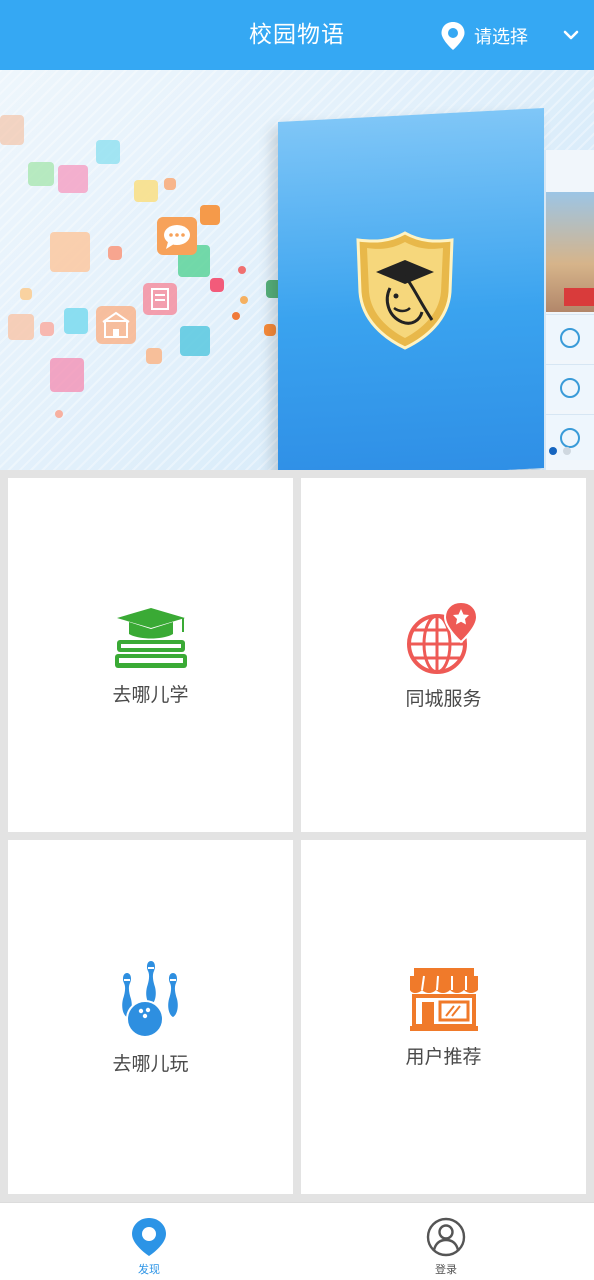  Describe the element at coordinates (150, 637) in the screenshot. I see `graduation-books-icon` at that location.